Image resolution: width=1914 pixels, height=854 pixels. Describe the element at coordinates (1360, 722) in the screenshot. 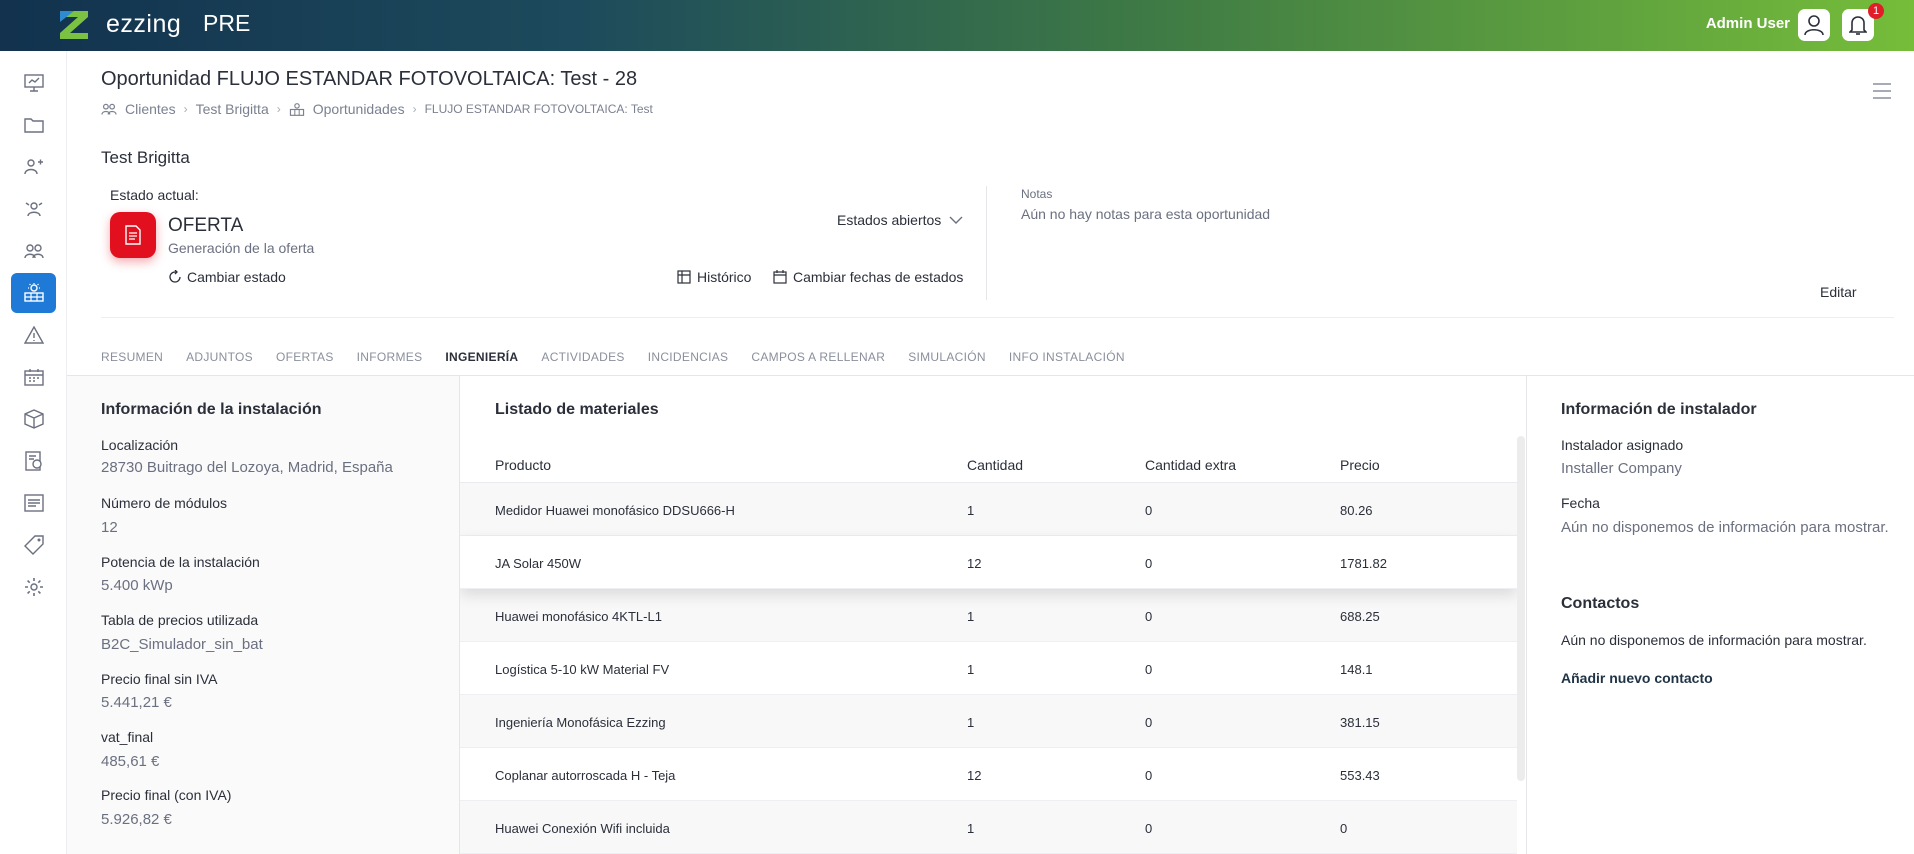

I see `cell-price: 381.15` at that location.